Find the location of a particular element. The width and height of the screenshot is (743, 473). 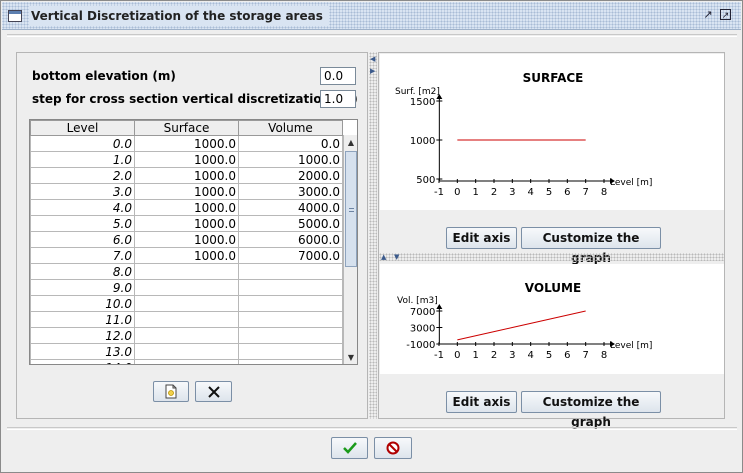

cell-level: 2.0 is located at coordinates (82, 175).